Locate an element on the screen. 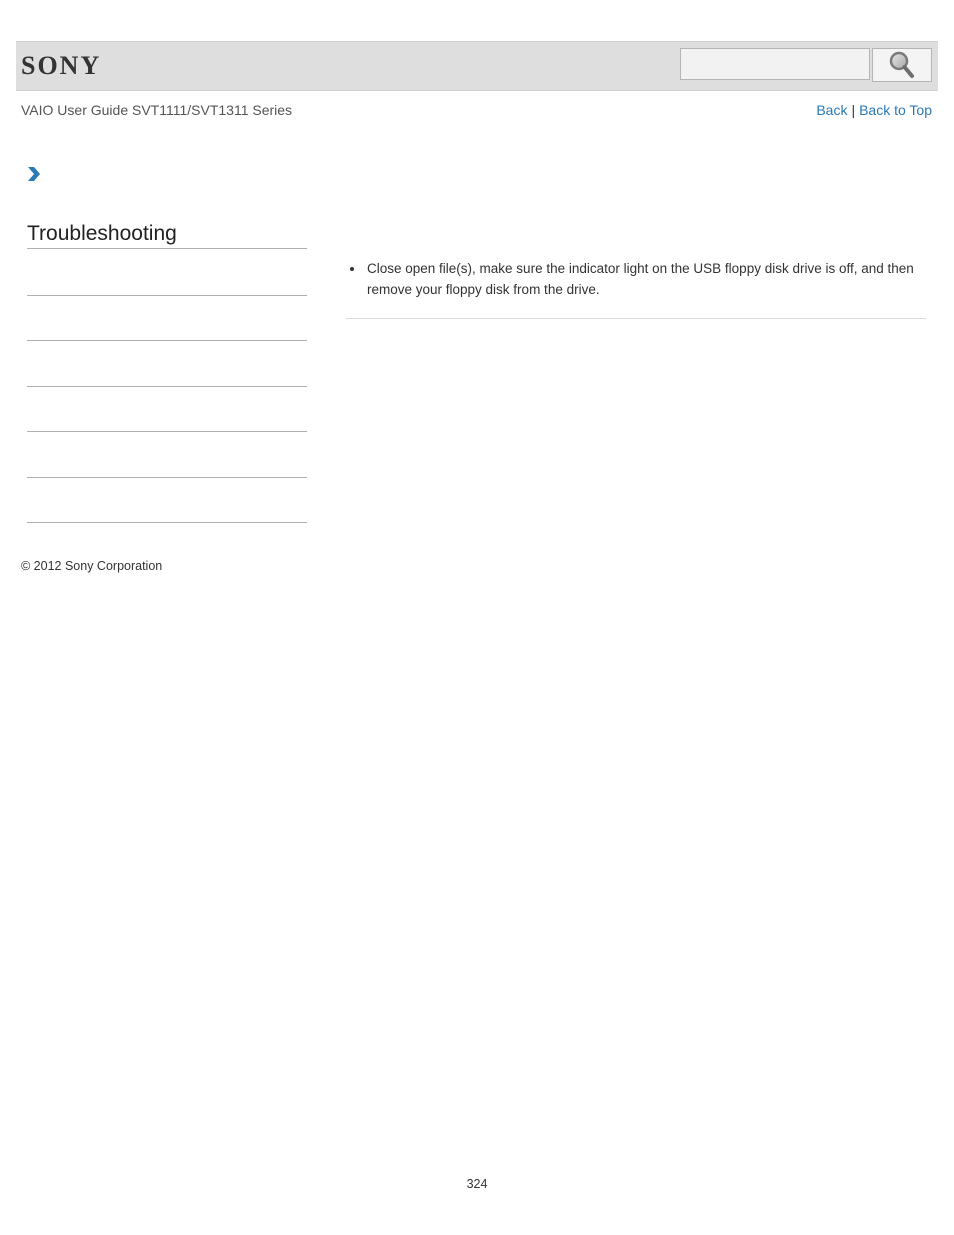 This screenshot has width=954, height=1235. top-links: Back | Back to Top is located at coordinates (874, 110).